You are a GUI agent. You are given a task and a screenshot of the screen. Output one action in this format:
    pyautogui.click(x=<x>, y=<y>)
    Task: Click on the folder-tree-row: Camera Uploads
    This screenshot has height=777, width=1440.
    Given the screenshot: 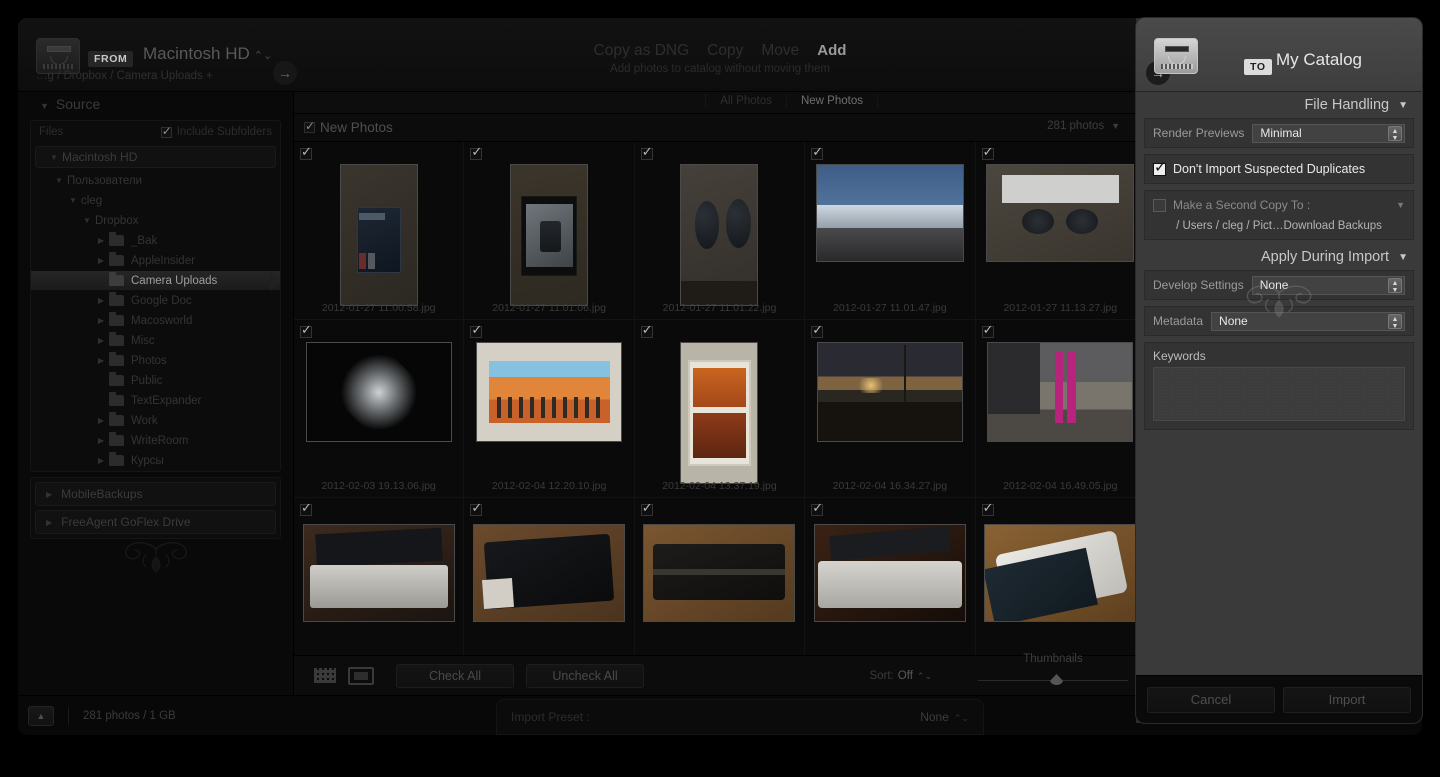 What is the action you would take?
    pyautogui.click(x=155, y=281)
    